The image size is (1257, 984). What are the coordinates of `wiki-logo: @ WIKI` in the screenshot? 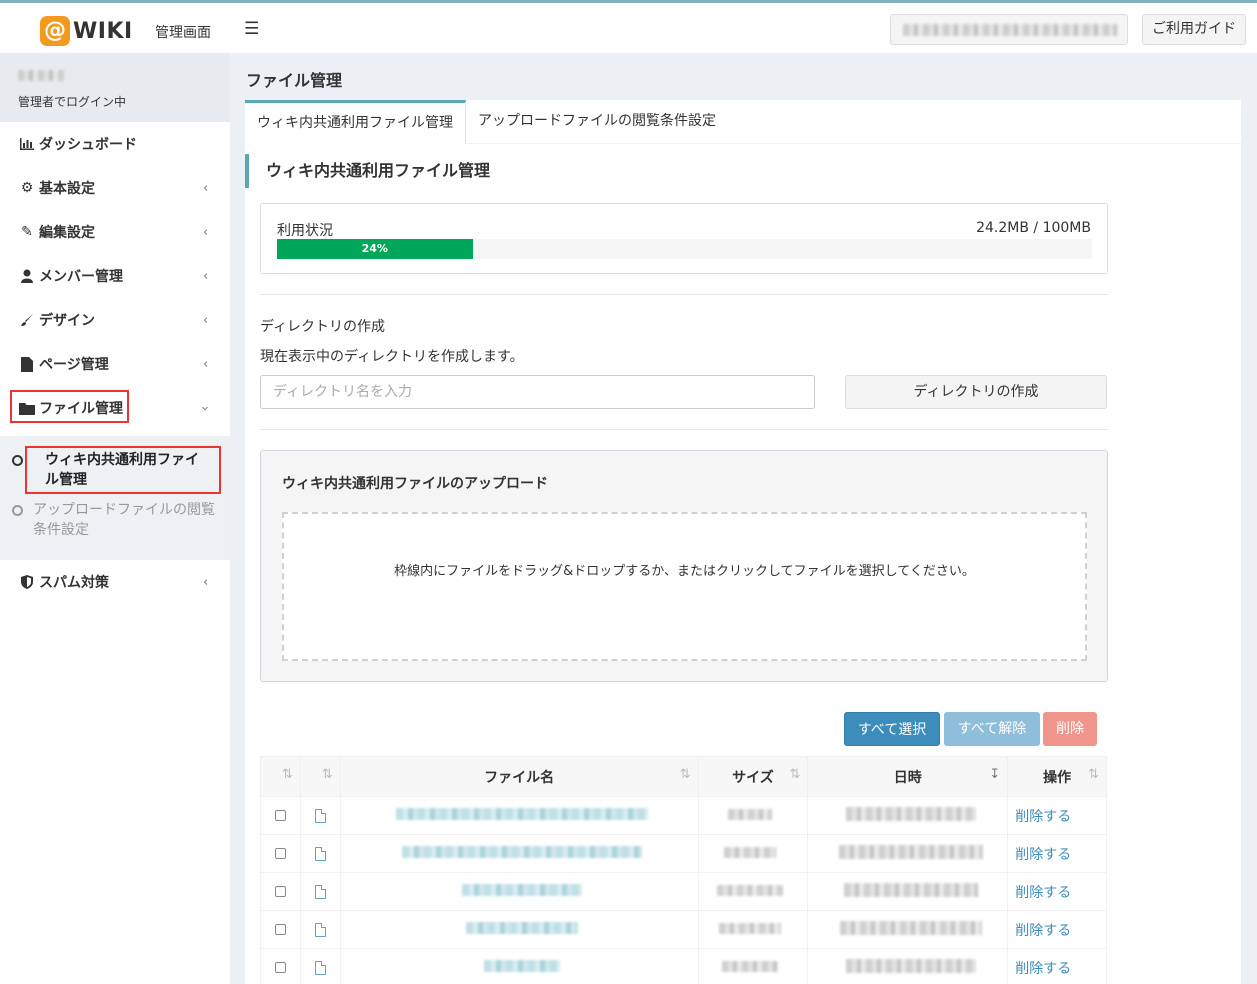 It's located at (86, 31).